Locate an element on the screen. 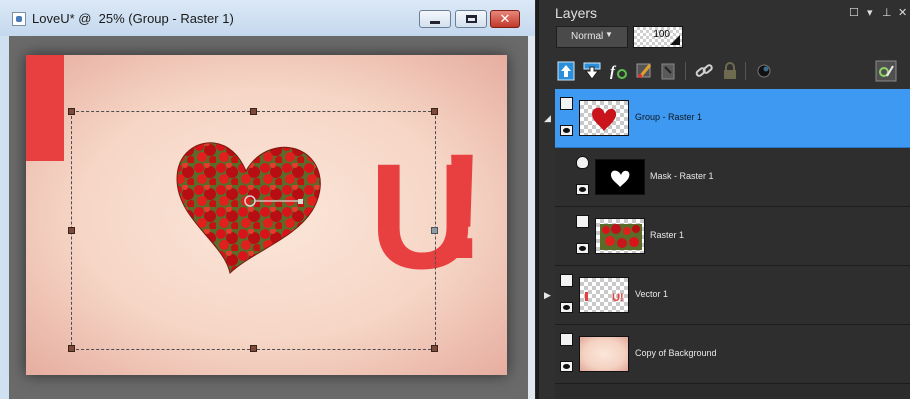 Image resolution: width=910 pixels, height=399 pixels. layers-toolbar: f is located at coordinates (728, 72).